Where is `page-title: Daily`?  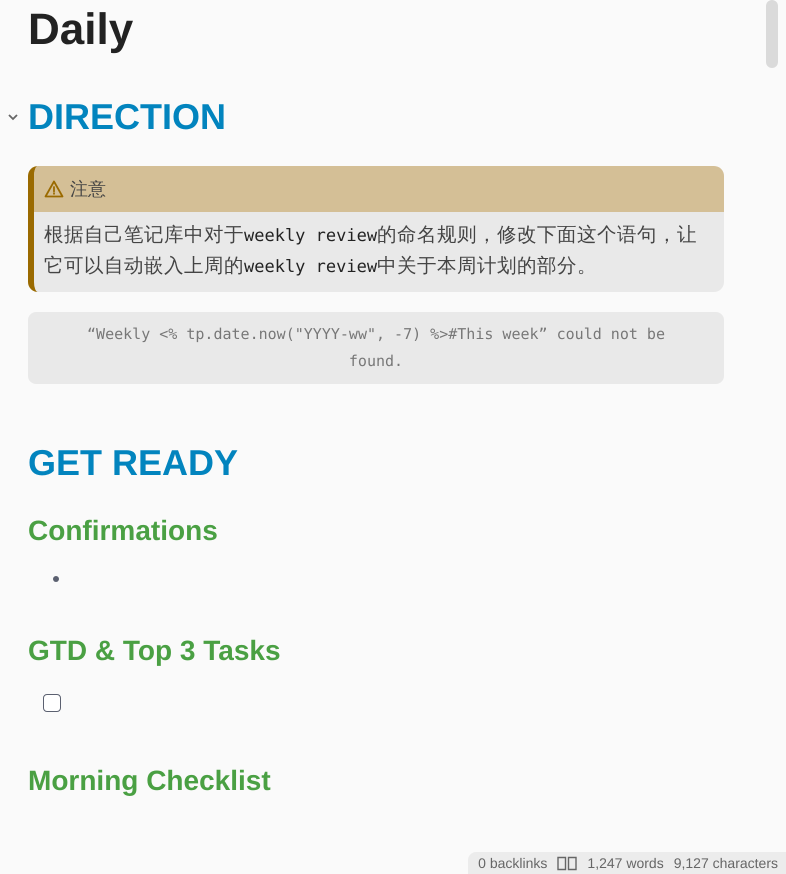 page-title: Daily is located at coordinates (81, 30).